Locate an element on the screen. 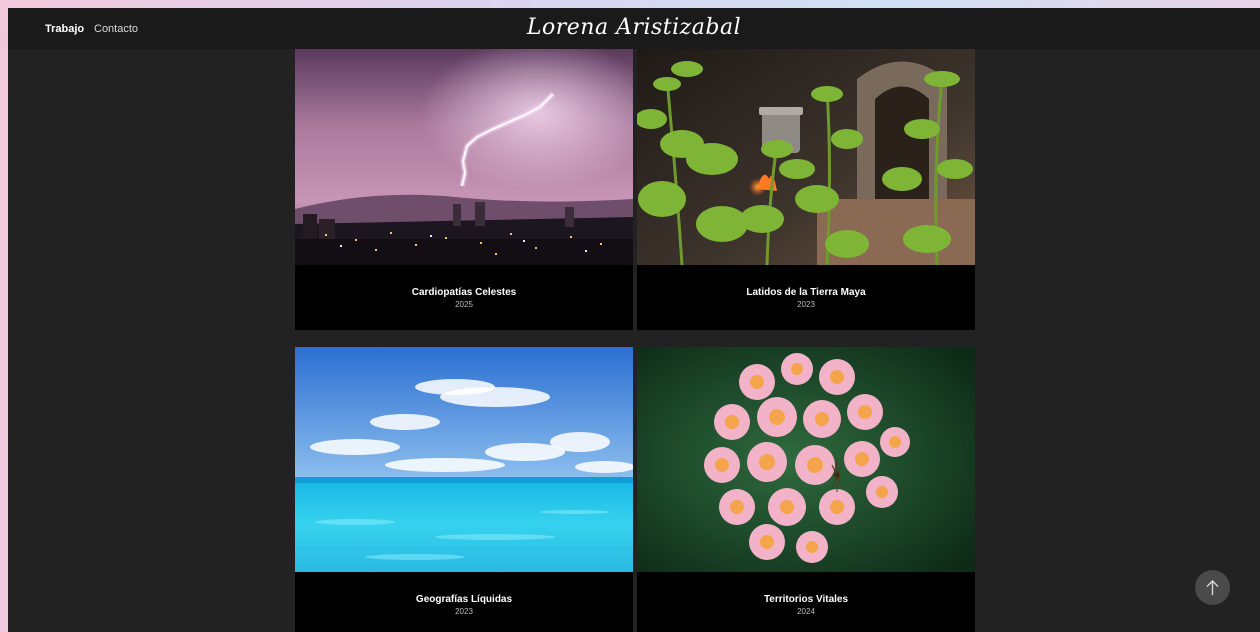 This screenshot has width=1260, height=632. project-card-latidos: Latidos de la Tierra Maya 2023 is located at coordinates (806, 189).